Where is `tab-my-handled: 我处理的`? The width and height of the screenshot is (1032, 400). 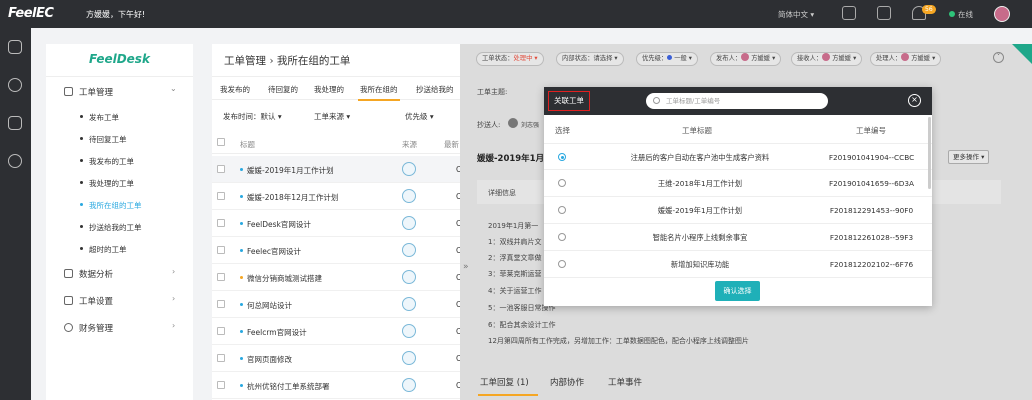 tab-my-handled: 我处理的 is located at coordinates (329, 89).